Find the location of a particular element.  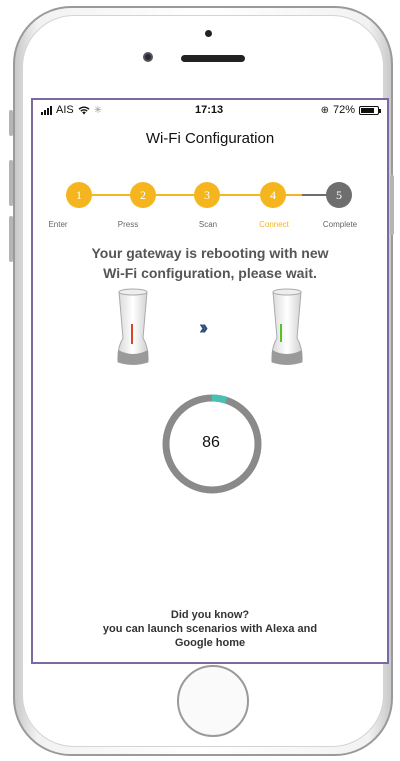

tip-line-2: you can launch scenarios with Alexa and is located at coordinates (210, 629).